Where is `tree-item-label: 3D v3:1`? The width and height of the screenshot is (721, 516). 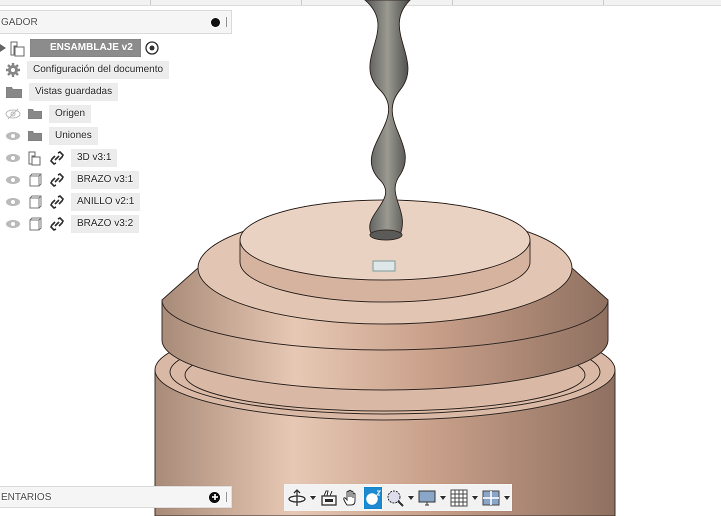 tree-item-label: 3D v3:1 is located at coordinates (94, 158).